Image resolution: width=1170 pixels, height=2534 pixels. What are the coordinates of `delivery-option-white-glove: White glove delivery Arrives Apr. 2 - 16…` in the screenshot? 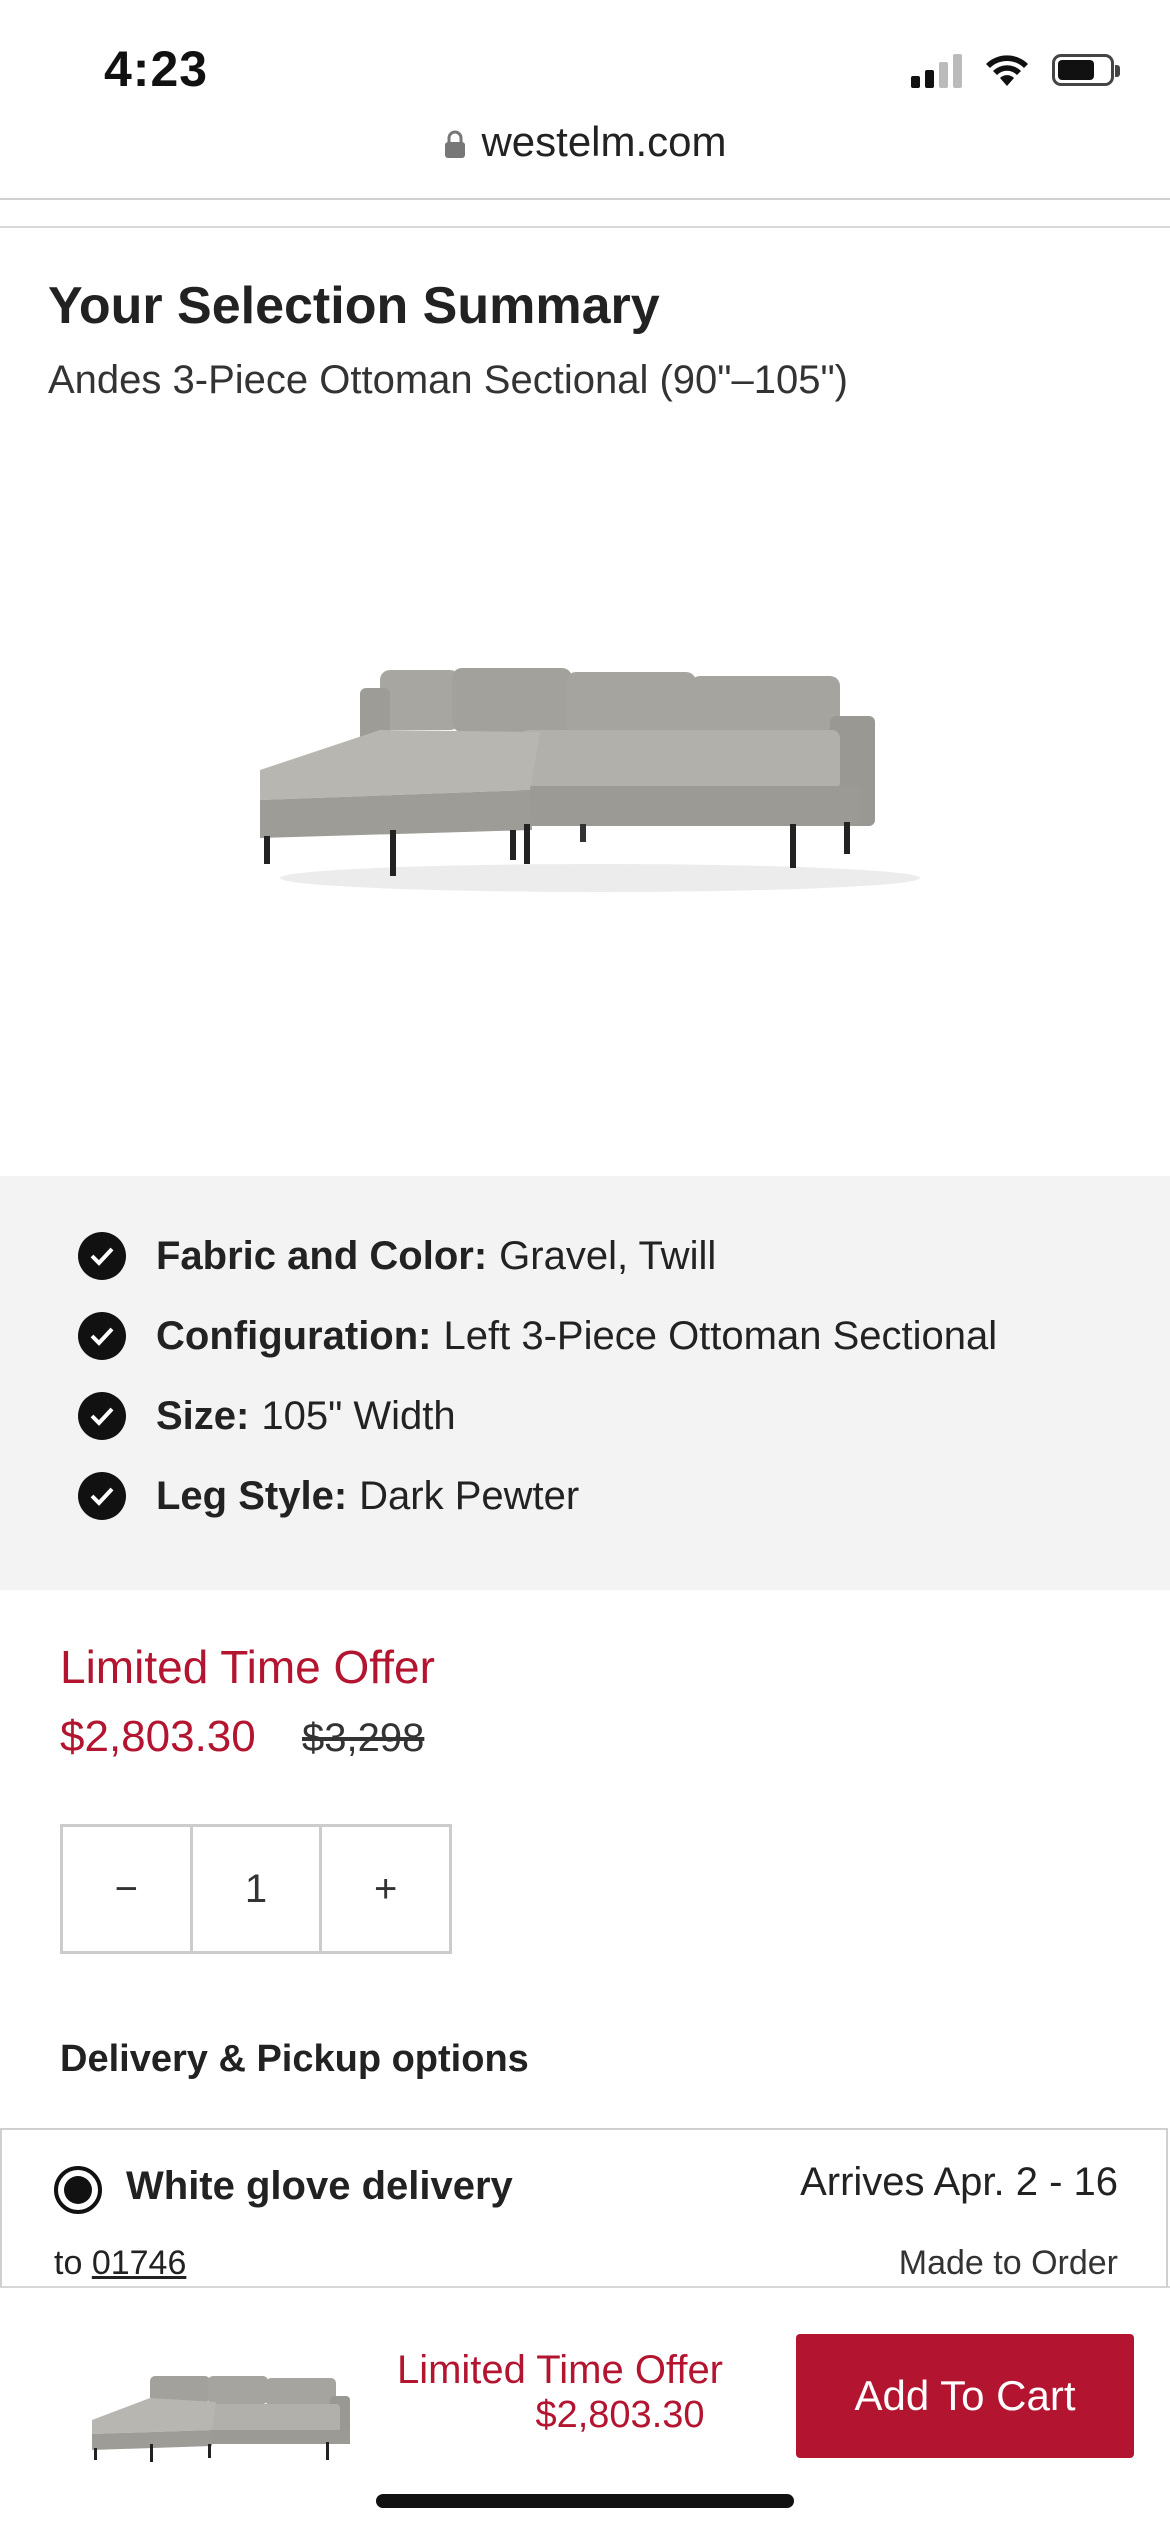 It's located at (584, 2208).